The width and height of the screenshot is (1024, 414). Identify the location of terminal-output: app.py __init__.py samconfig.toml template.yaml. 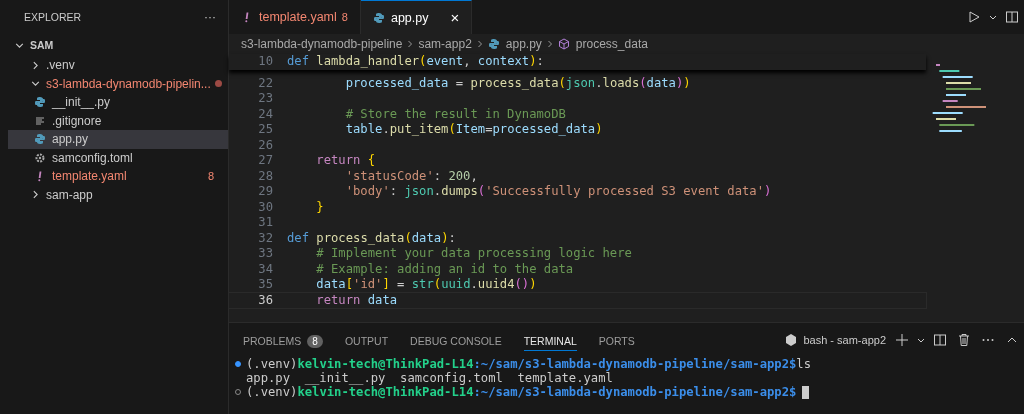
(429, 378).